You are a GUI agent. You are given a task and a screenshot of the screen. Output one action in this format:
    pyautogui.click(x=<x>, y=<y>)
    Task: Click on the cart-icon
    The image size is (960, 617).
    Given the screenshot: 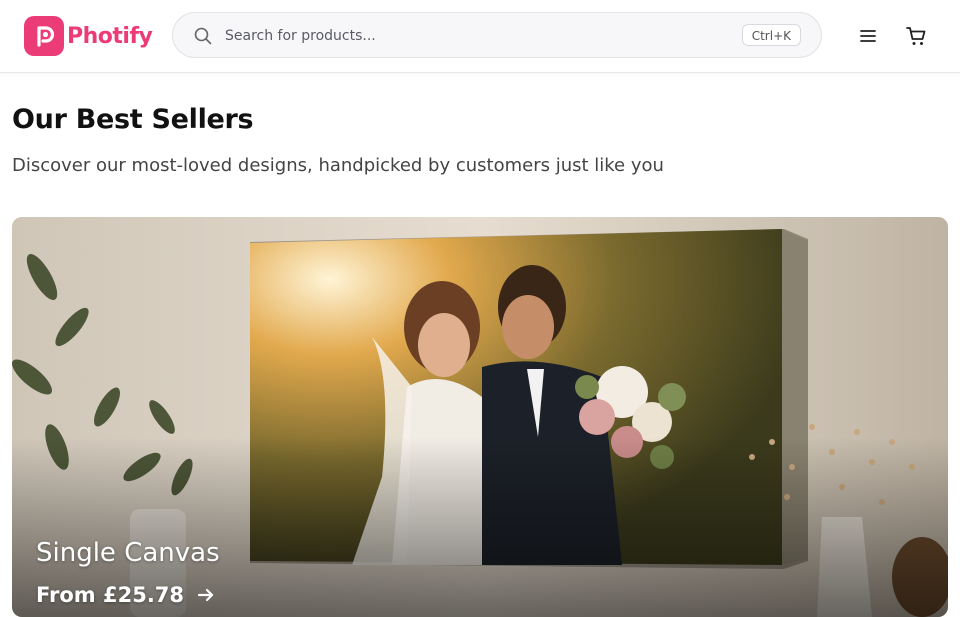 What is the action you would take?
    pyautogui.click(x=916, y=36)
    